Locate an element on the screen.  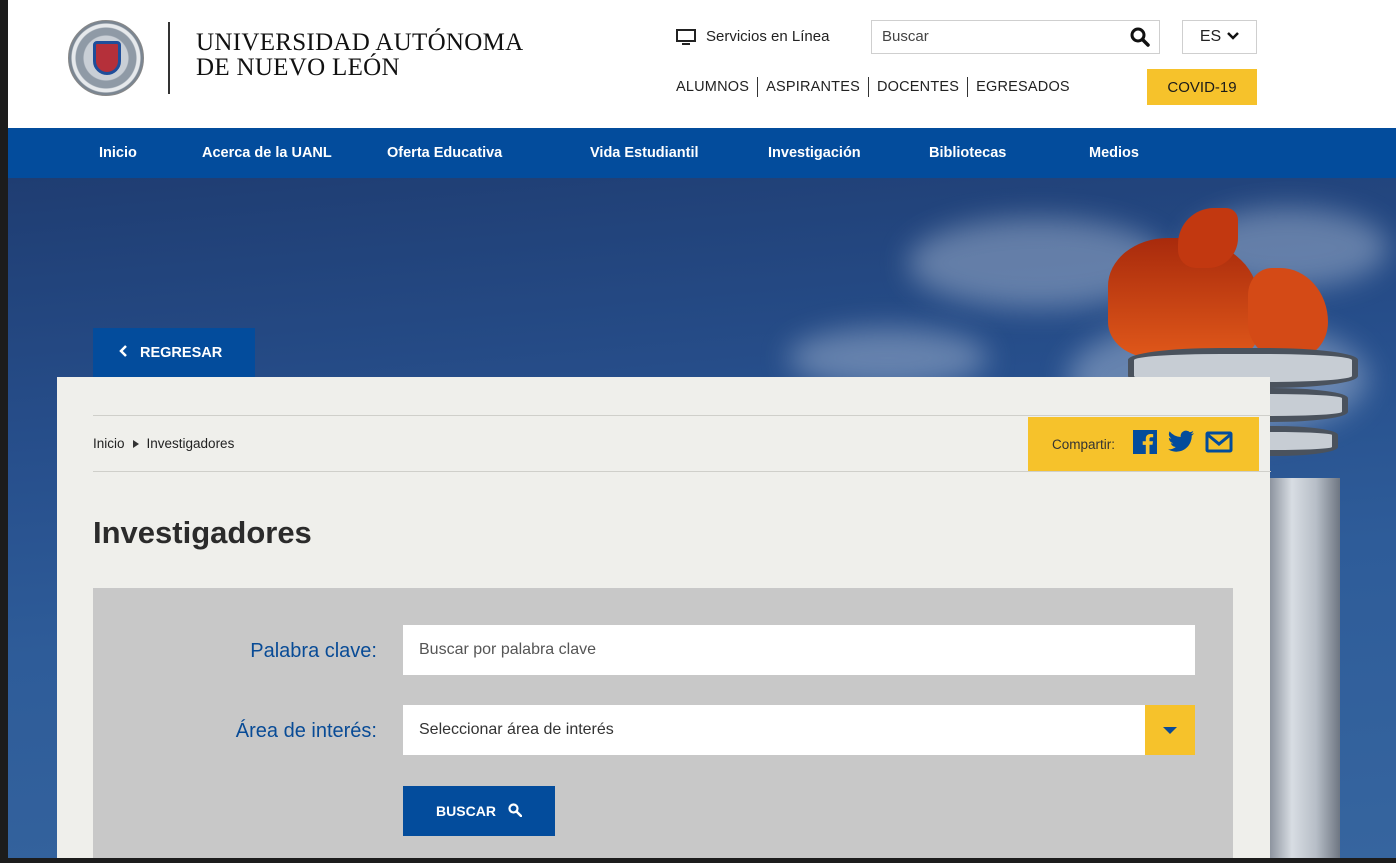
area-label: Área de interés: is located at coordinates (306, 731).